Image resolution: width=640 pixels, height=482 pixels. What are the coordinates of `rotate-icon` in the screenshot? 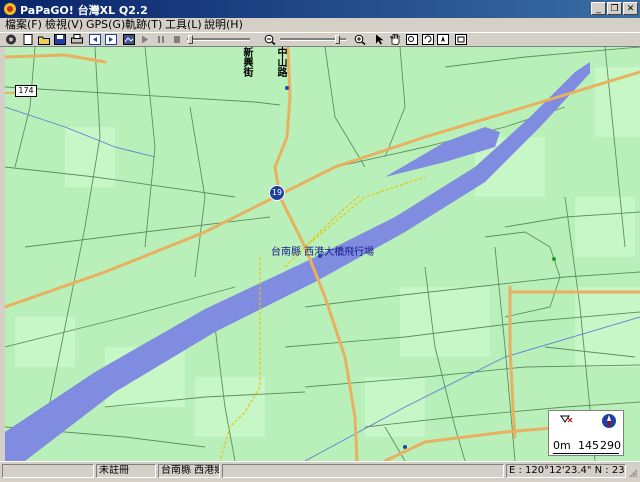 It's located at (428, 39).